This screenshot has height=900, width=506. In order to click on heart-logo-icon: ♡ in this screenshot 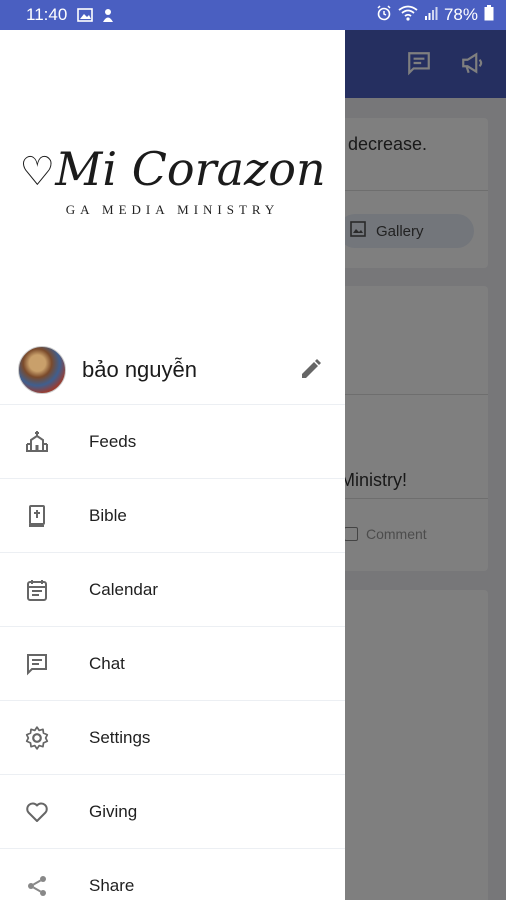, I will do `click(37, 172)`.